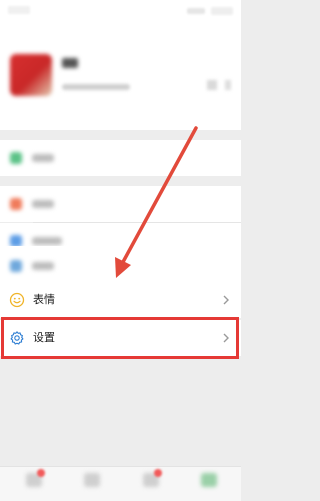 The image size is (320, 501). What do you see at coordinates (156, 202) in the screenshot?
I see `annotation-arrow` at bounding box center [156, 202].